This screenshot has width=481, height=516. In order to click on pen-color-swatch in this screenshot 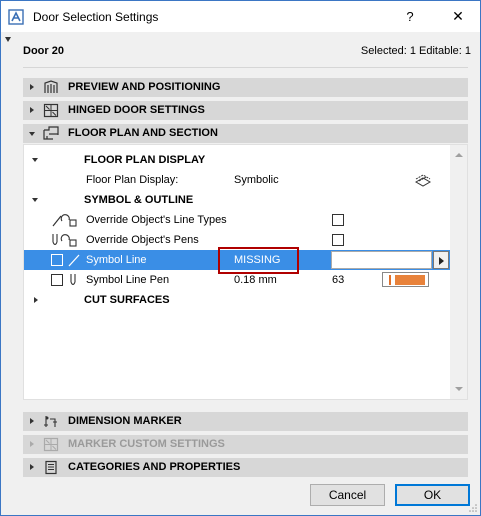, I will do `click(405, 279)`.